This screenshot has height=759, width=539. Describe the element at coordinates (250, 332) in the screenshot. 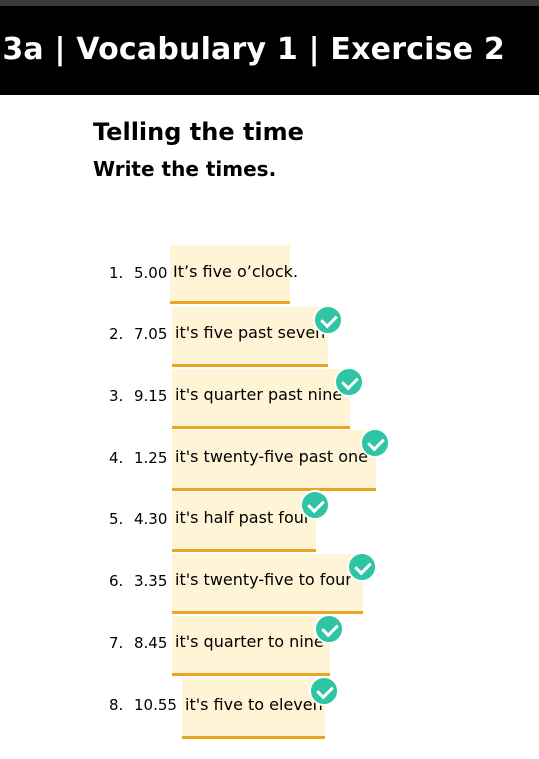

I see `answer-text: it's five past seven` at that location.